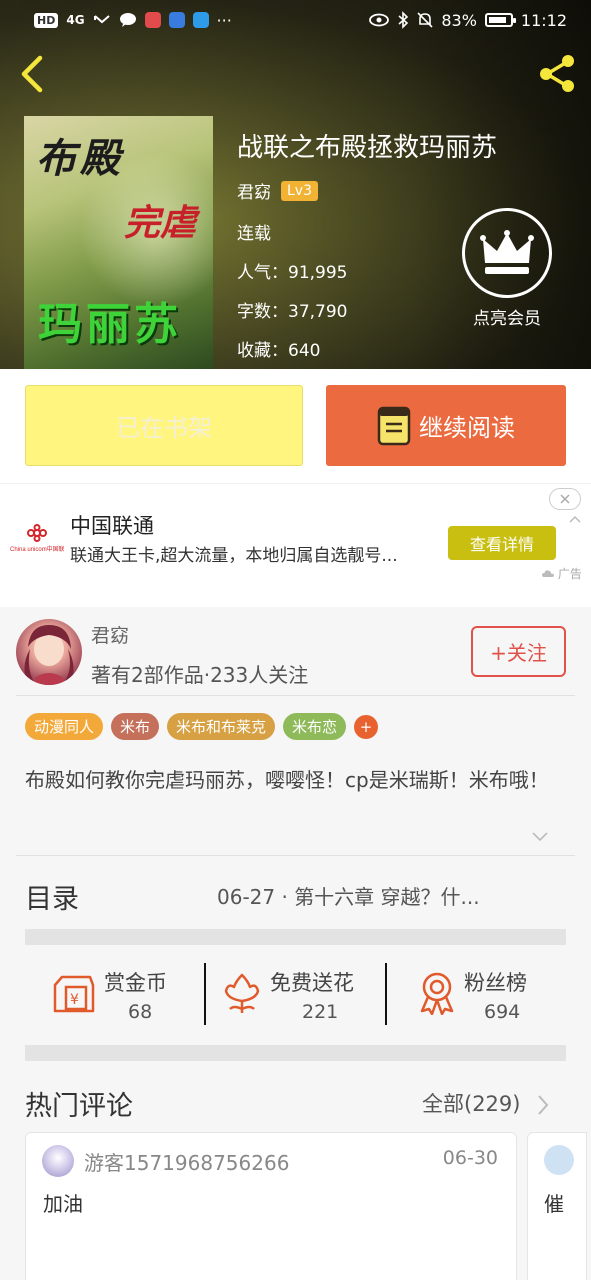 The width and height of the screenshot is (591, 1280). Describe the element at coordinates (425, 20) in the screenshot. I see `mute-icon` at that location.